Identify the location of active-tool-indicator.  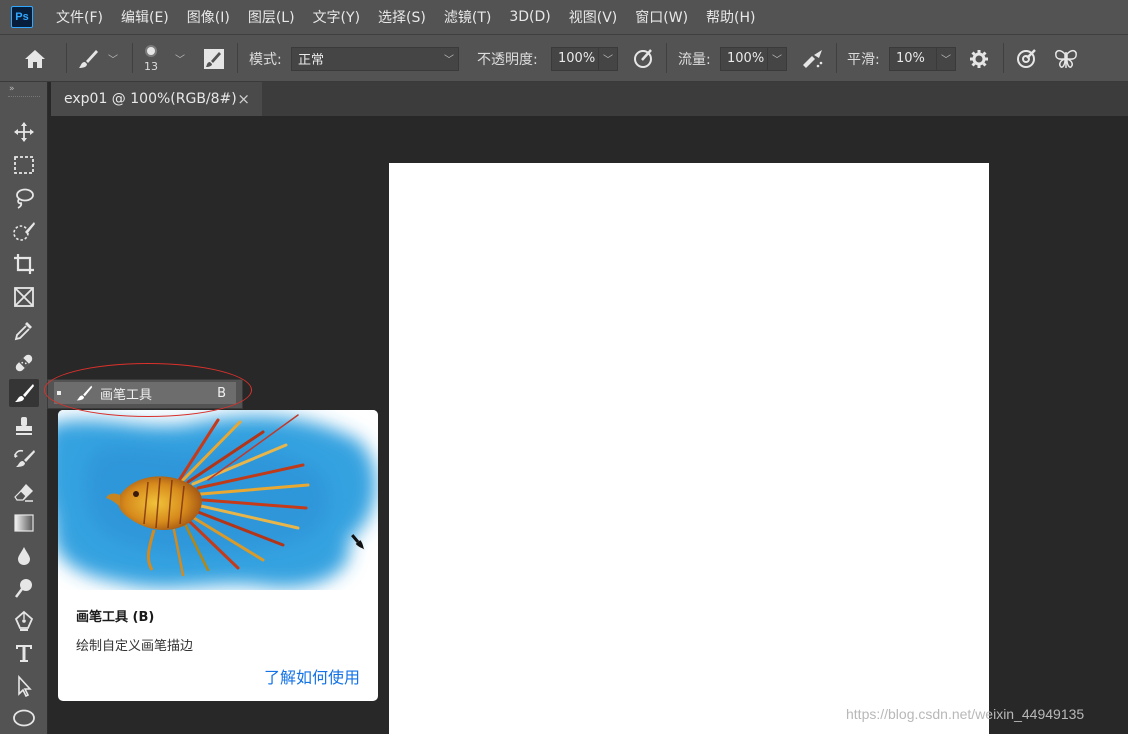
(59, 393).